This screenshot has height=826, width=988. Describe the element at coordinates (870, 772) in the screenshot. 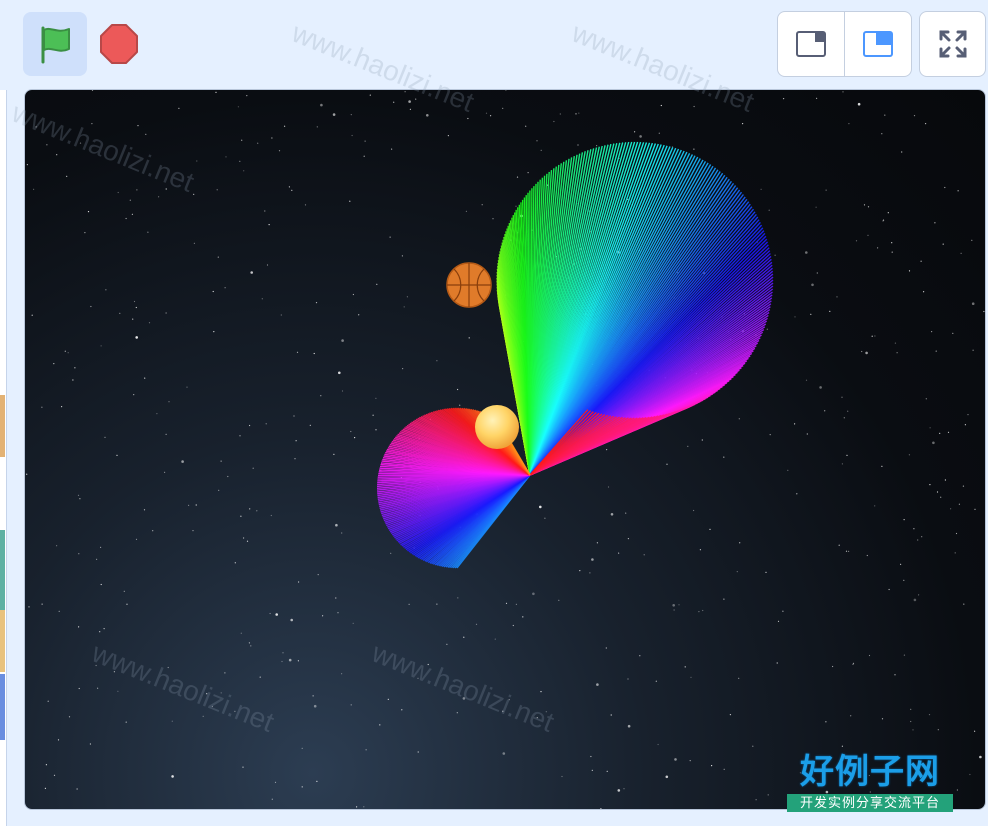

I see `logo-title: 好例子网` at that location.